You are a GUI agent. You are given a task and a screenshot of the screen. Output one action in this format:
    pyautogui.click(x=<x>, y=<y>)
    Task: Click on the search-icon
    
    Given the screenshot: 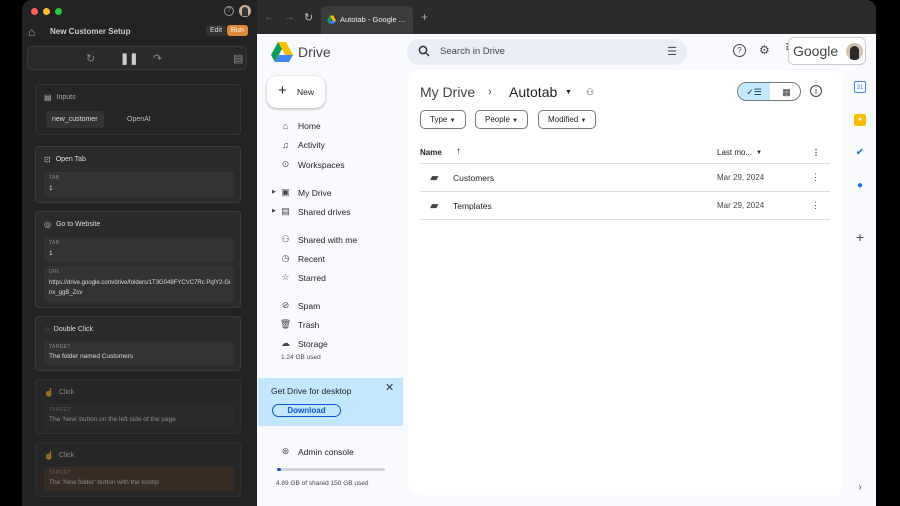 What is the action you would take?
    pyautogui.click(x=424, y=51)
    